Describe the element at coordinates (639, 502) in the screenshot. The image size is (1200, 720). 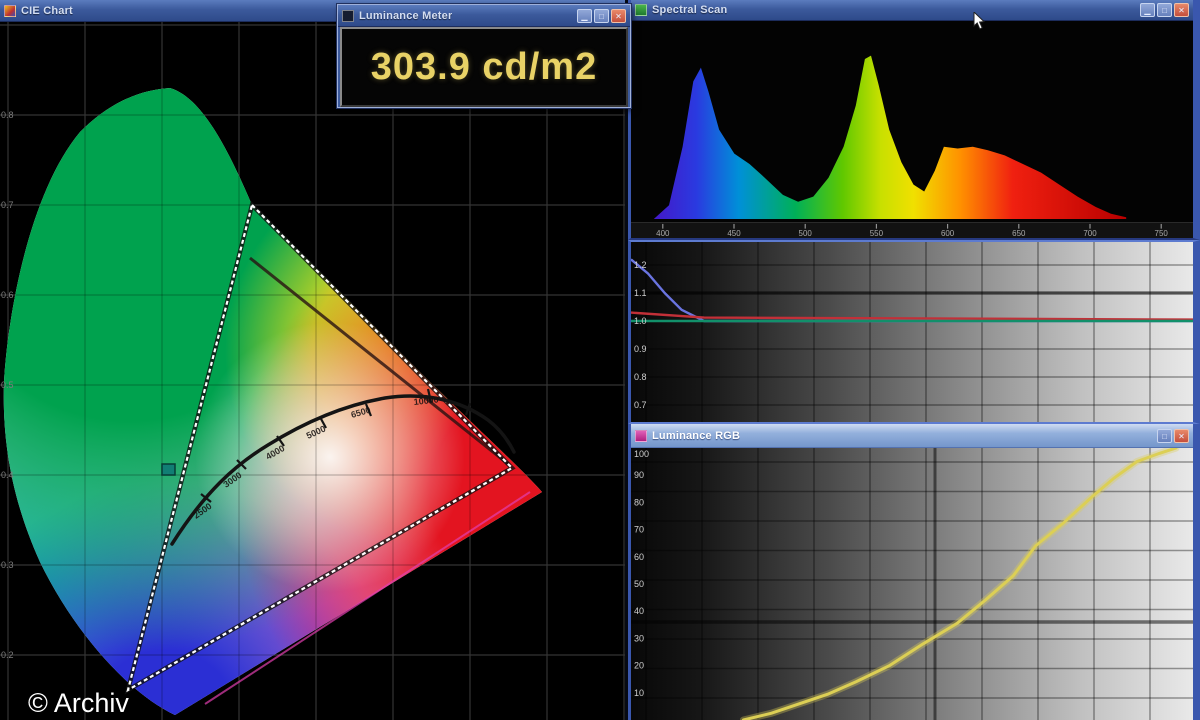
I see `svg-text: 80` at that location.